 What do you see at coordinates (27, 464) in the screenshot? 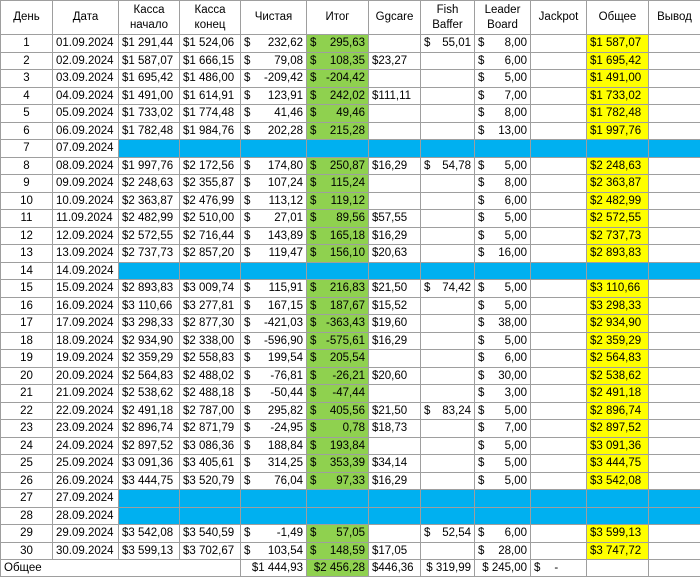
I see `cell-day: 25` at bounding box center [27, 464].